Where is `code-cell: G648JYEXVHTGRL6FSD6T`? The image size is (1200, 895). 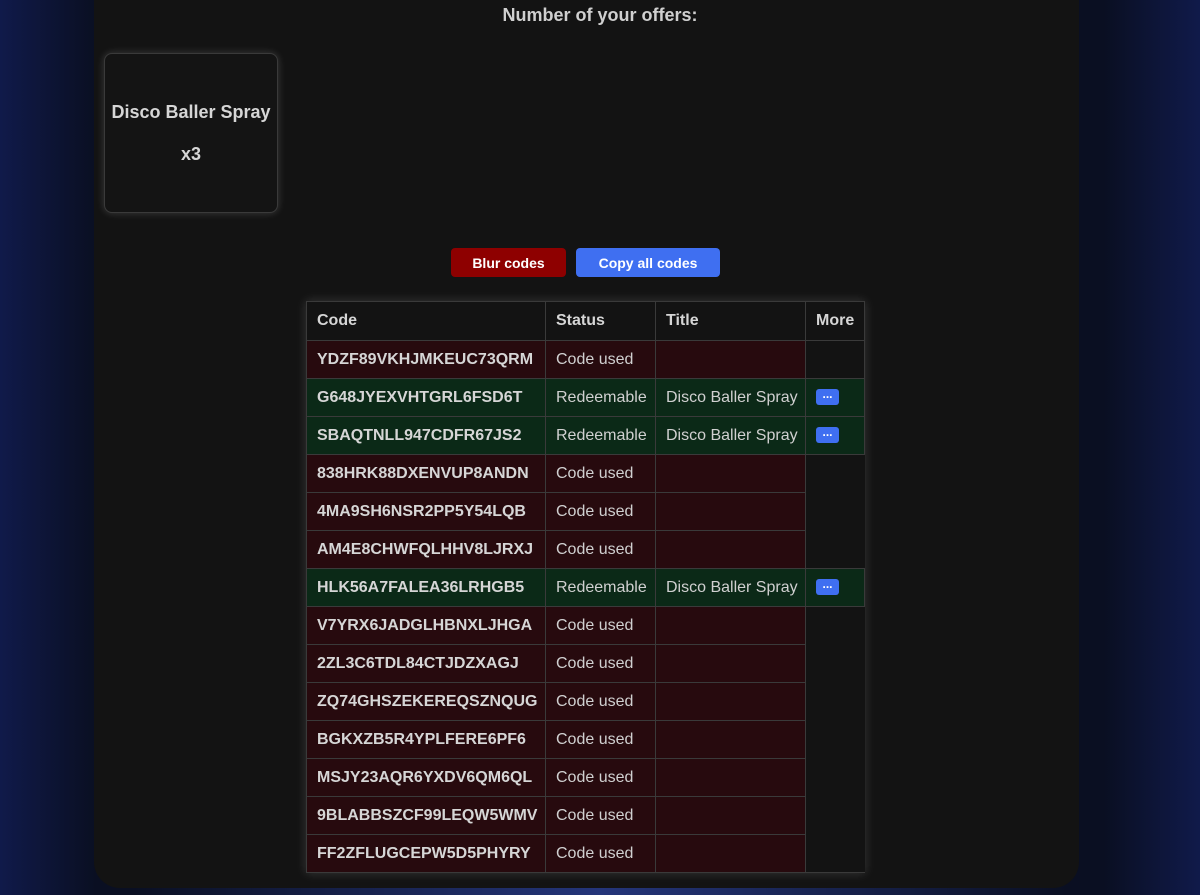 code-cell: G648JYEXVHTGRL6FSD6T is located at coordinates (426, 397).